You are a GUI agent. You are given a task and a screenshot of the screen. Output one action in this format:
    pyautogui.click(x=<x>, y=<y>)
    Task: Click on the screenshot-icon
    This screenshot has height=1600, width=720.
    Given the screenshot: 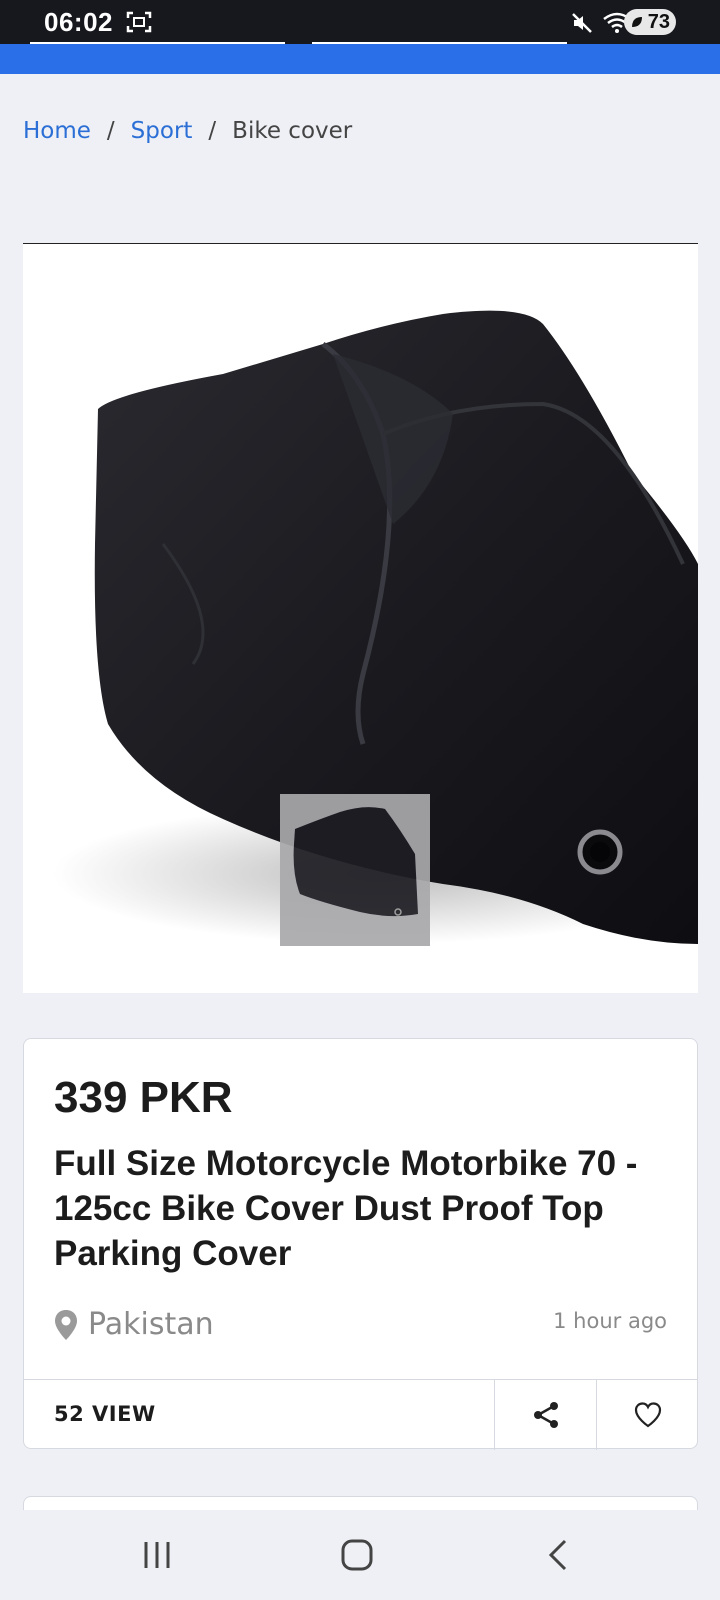 What is the action you would take?
    pyautogui.click(x=139, y=22)
    